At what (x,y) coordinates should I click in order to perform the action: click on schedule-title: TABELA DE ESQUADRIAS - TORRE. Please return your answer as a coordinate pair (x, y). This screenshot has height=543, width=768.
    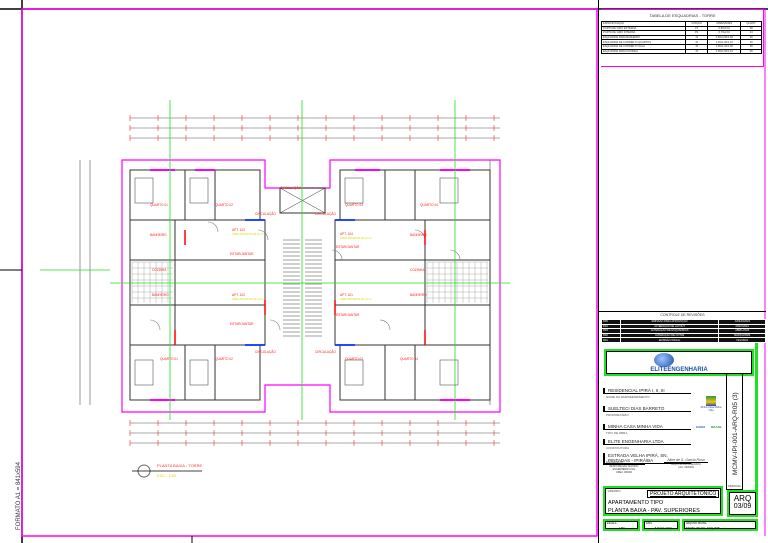
    Looking at the image, I should click on (682, 15).